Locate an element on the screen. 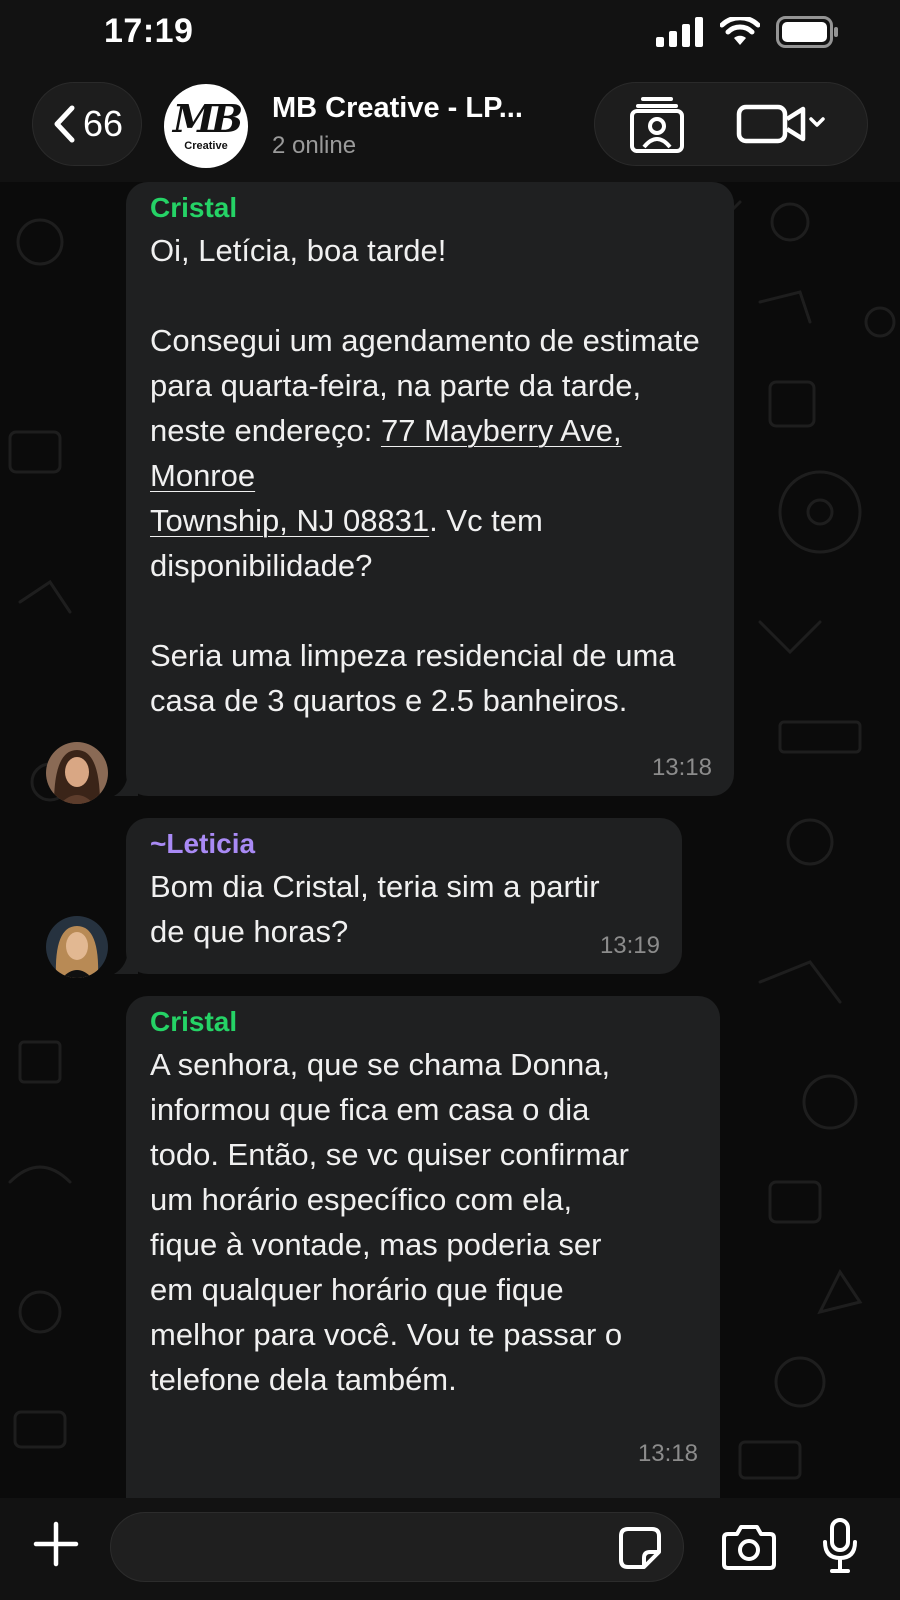 This screenshot has width=900, height=1600. composer-bar is located at coordinates (450, 1549).